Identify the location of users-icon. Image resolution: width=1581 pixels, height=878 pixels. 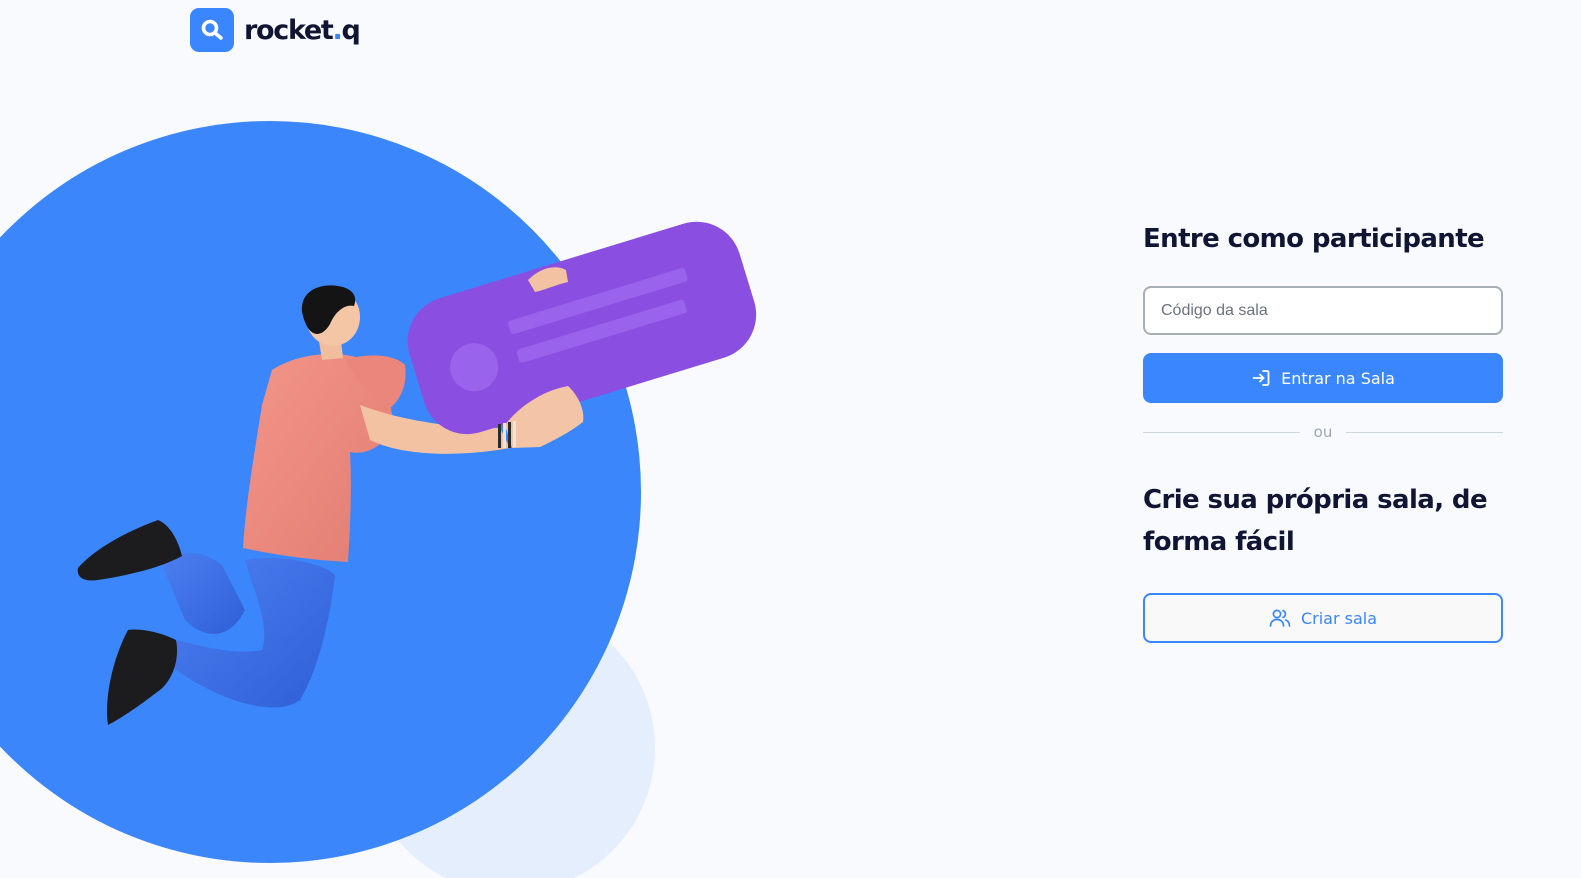
(1280, 618).